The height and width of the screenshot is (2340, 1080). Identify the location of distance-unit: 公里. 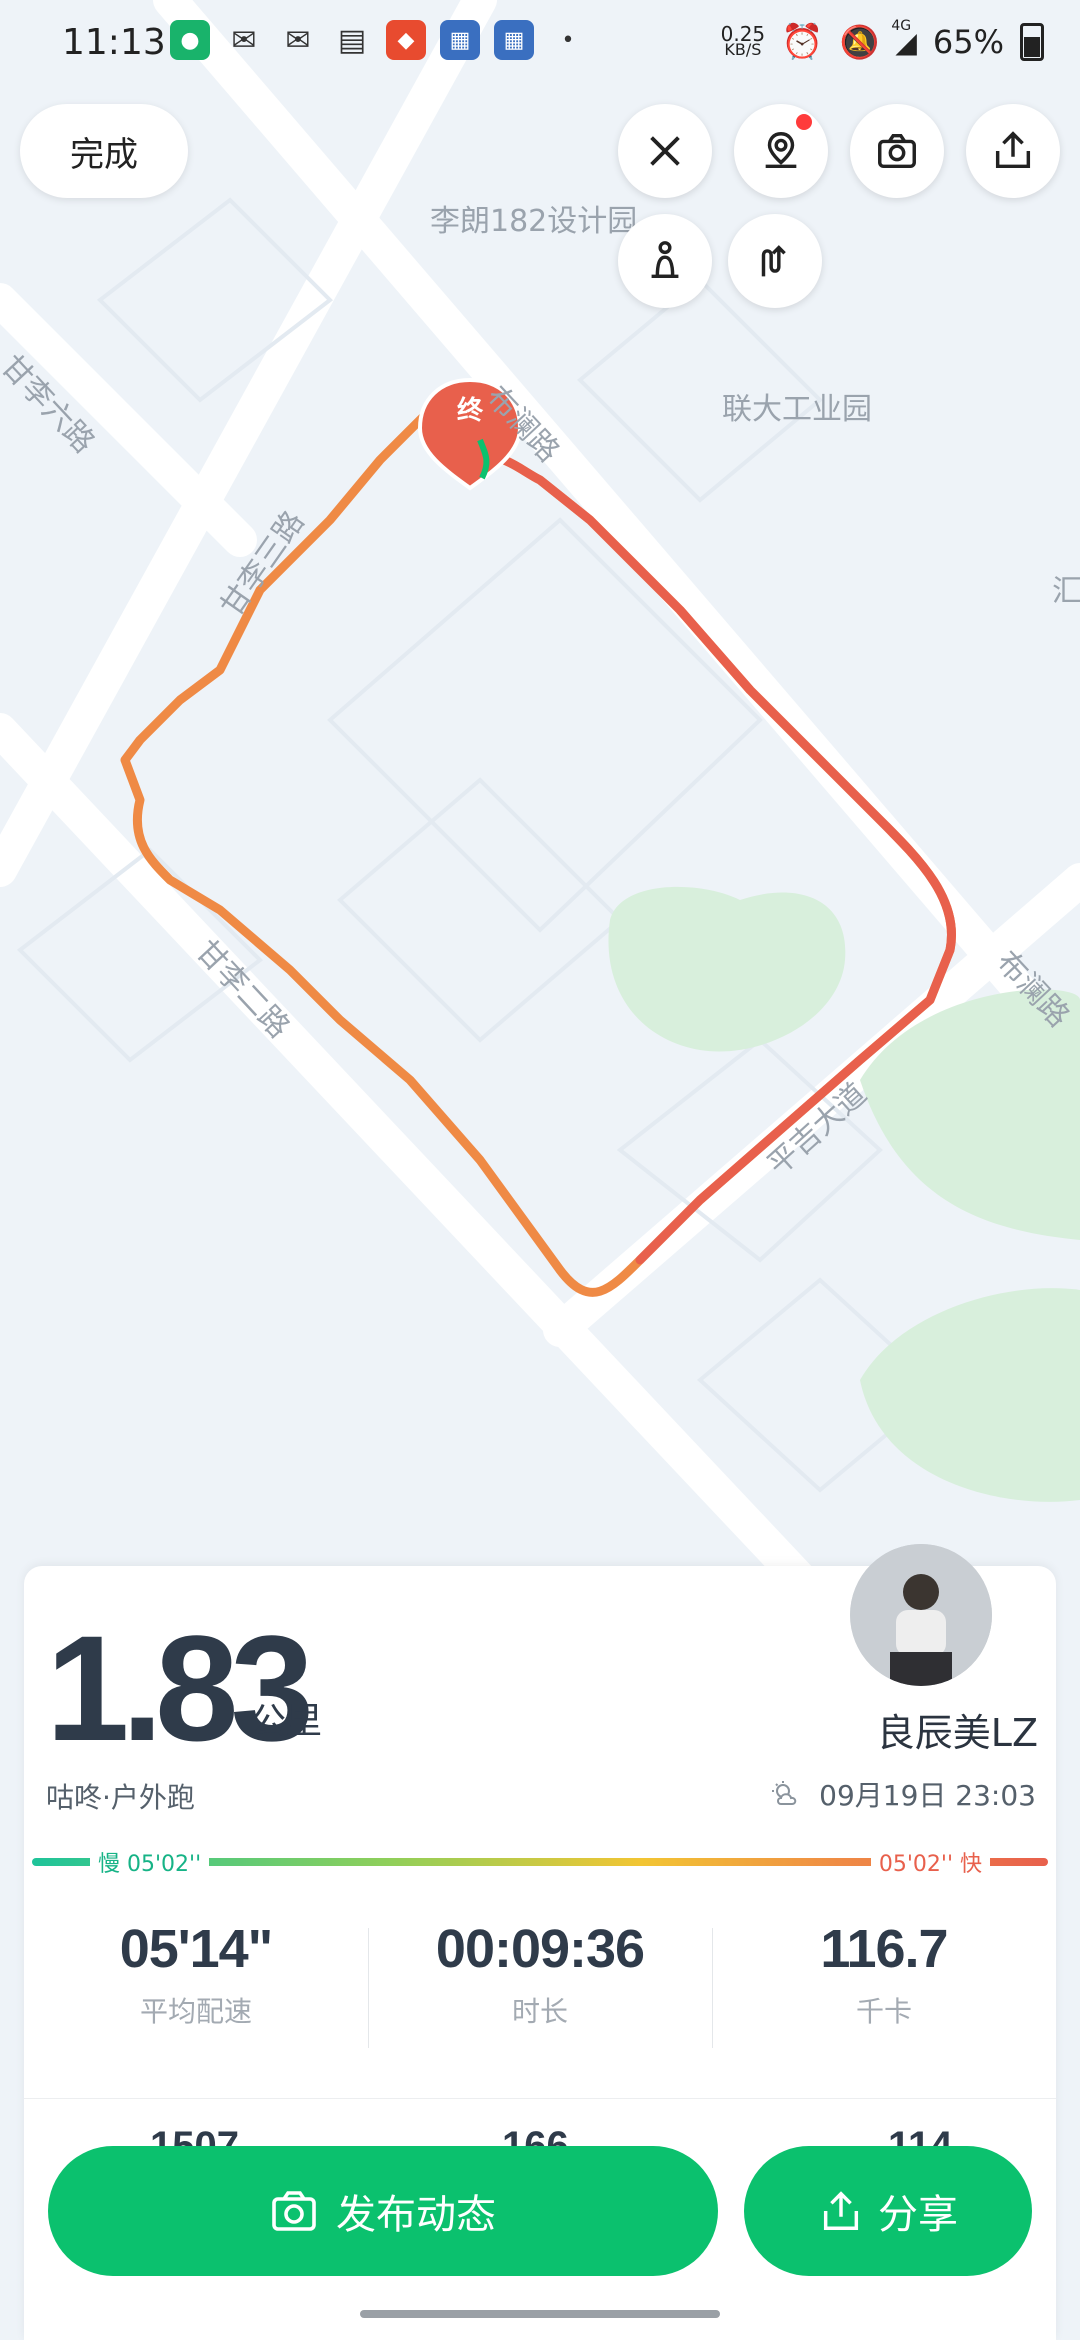
(286, 1721).